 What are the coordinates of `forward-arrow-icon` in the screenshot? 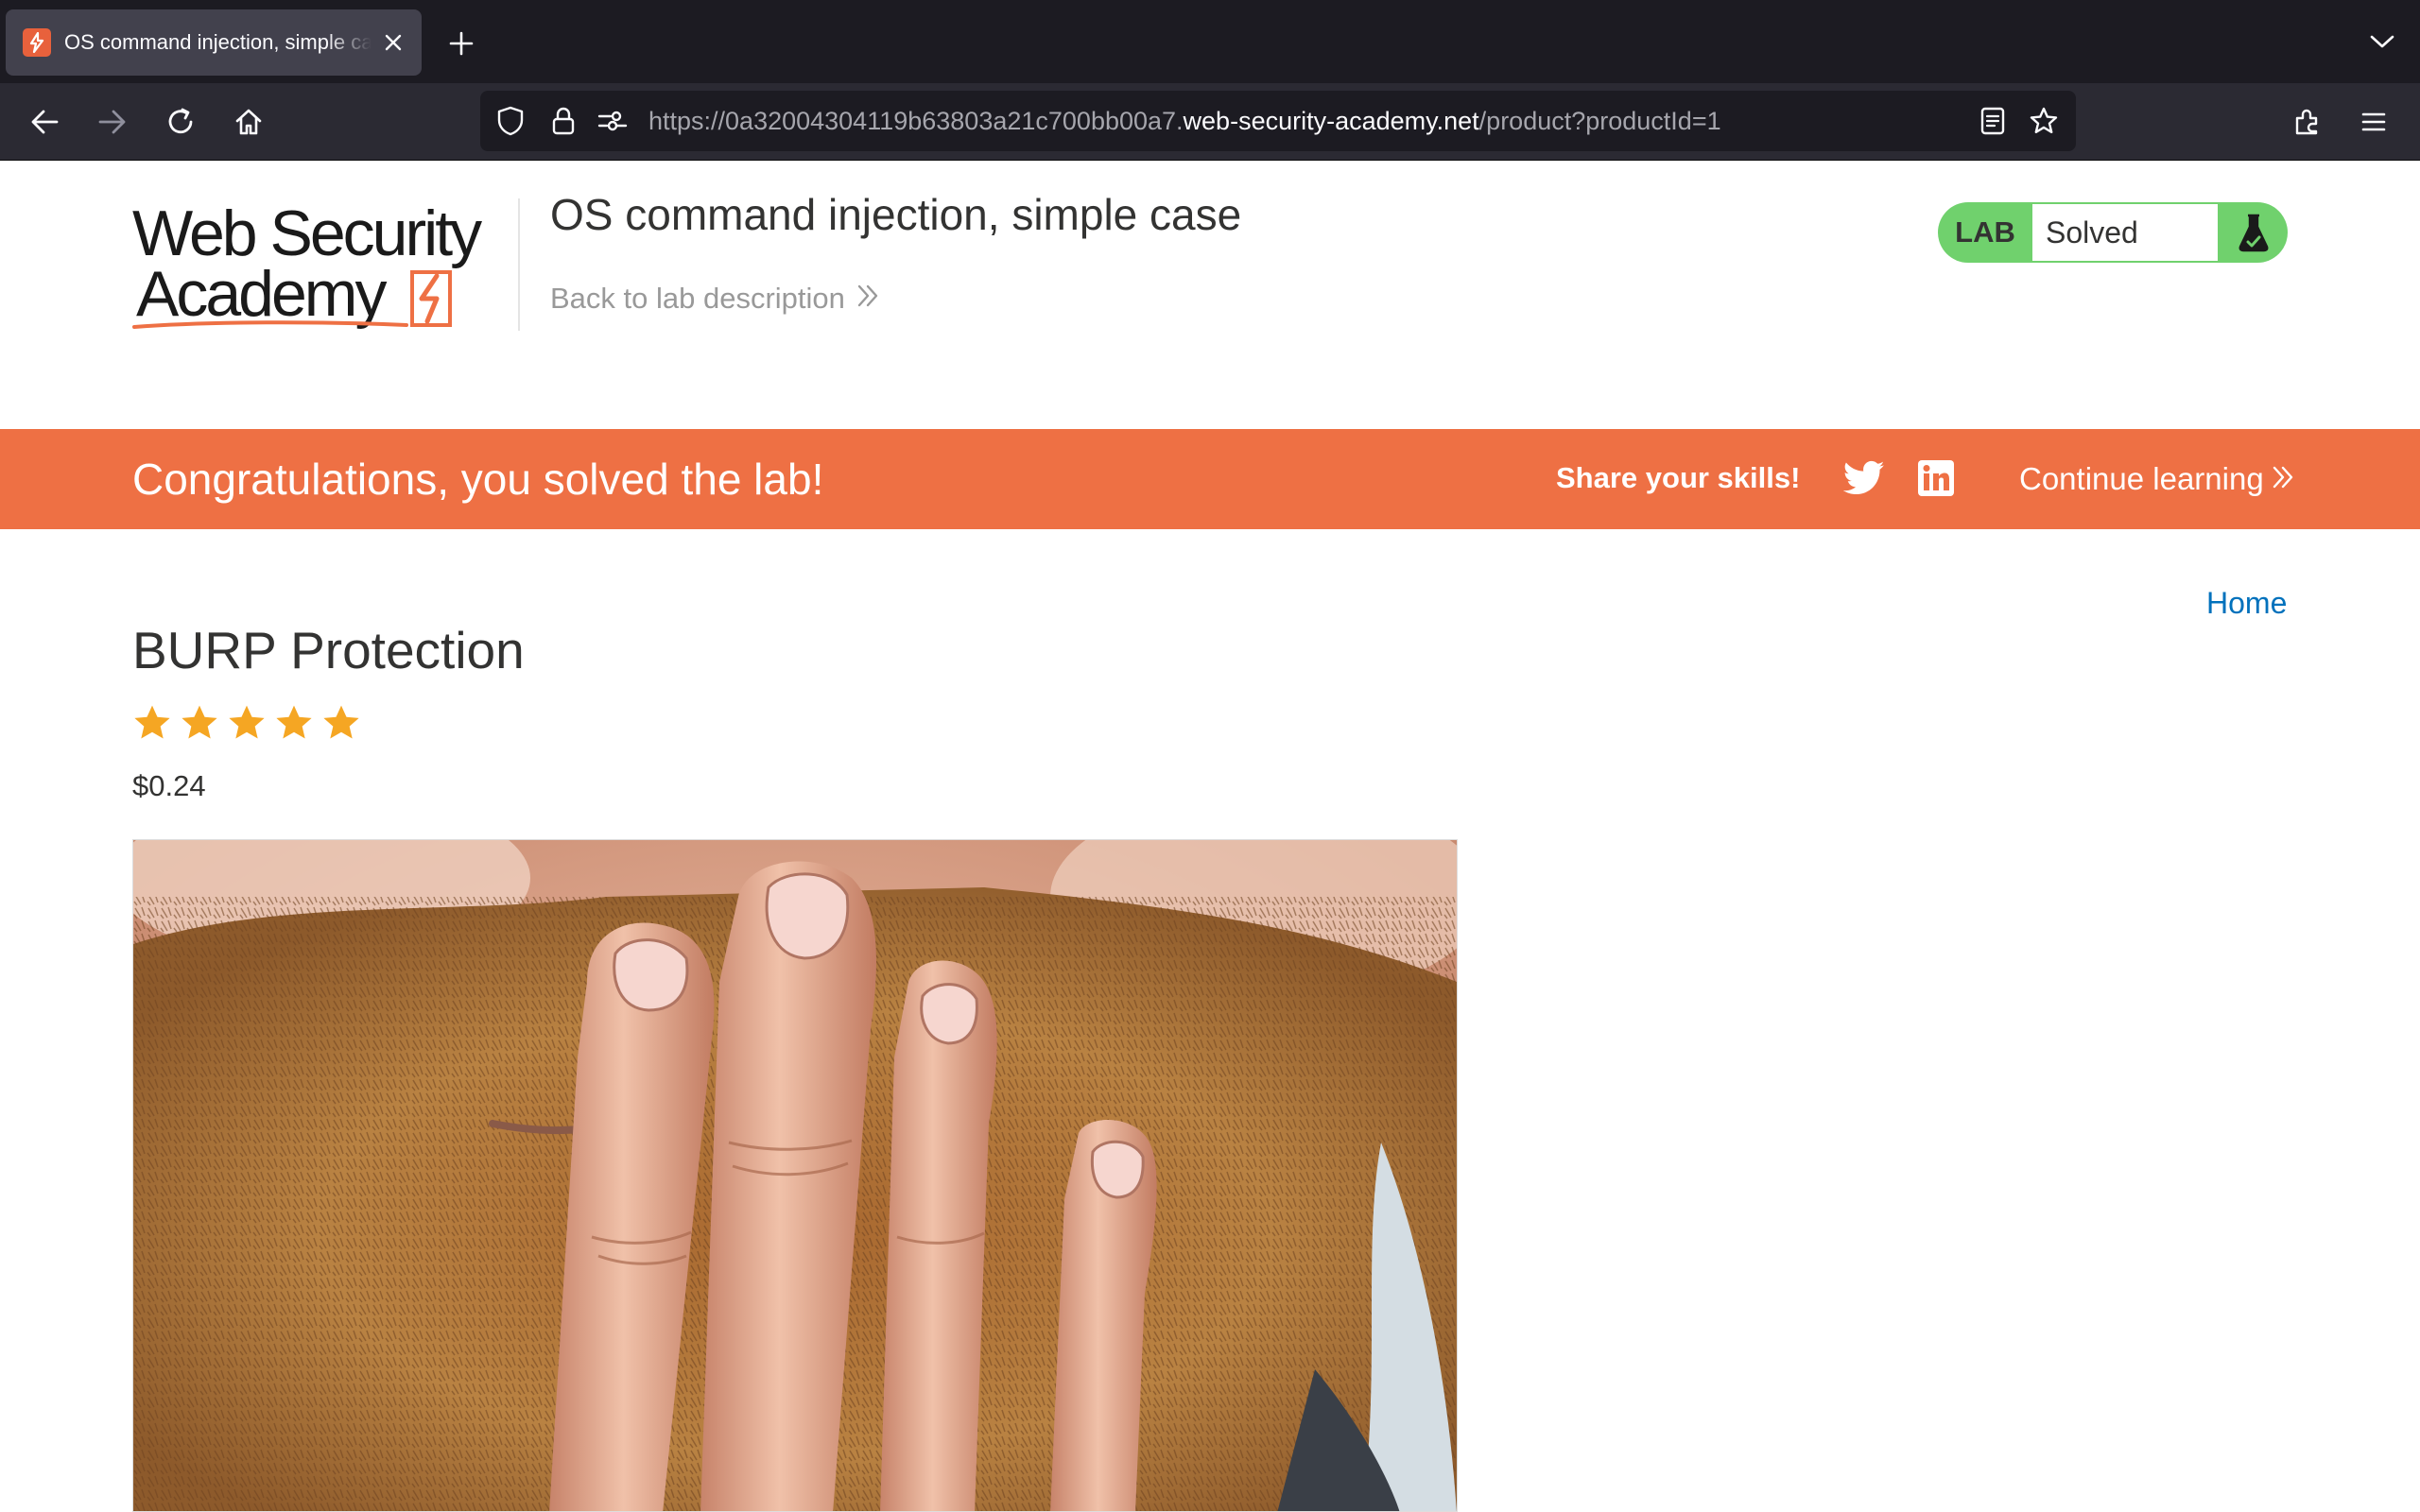 It's located at (112, 122).